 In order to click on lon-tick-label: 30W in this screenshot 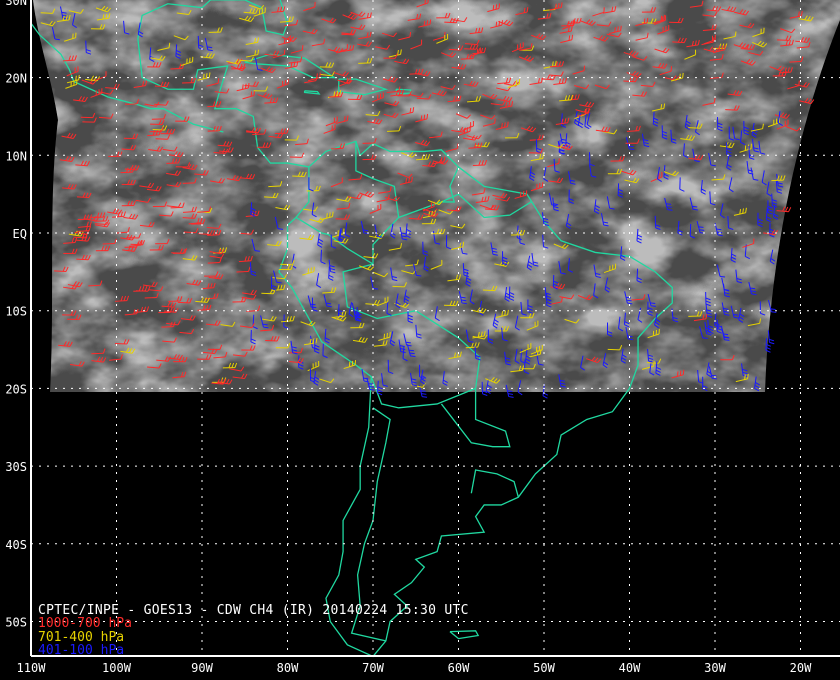, I will do `click(715, 668)`.